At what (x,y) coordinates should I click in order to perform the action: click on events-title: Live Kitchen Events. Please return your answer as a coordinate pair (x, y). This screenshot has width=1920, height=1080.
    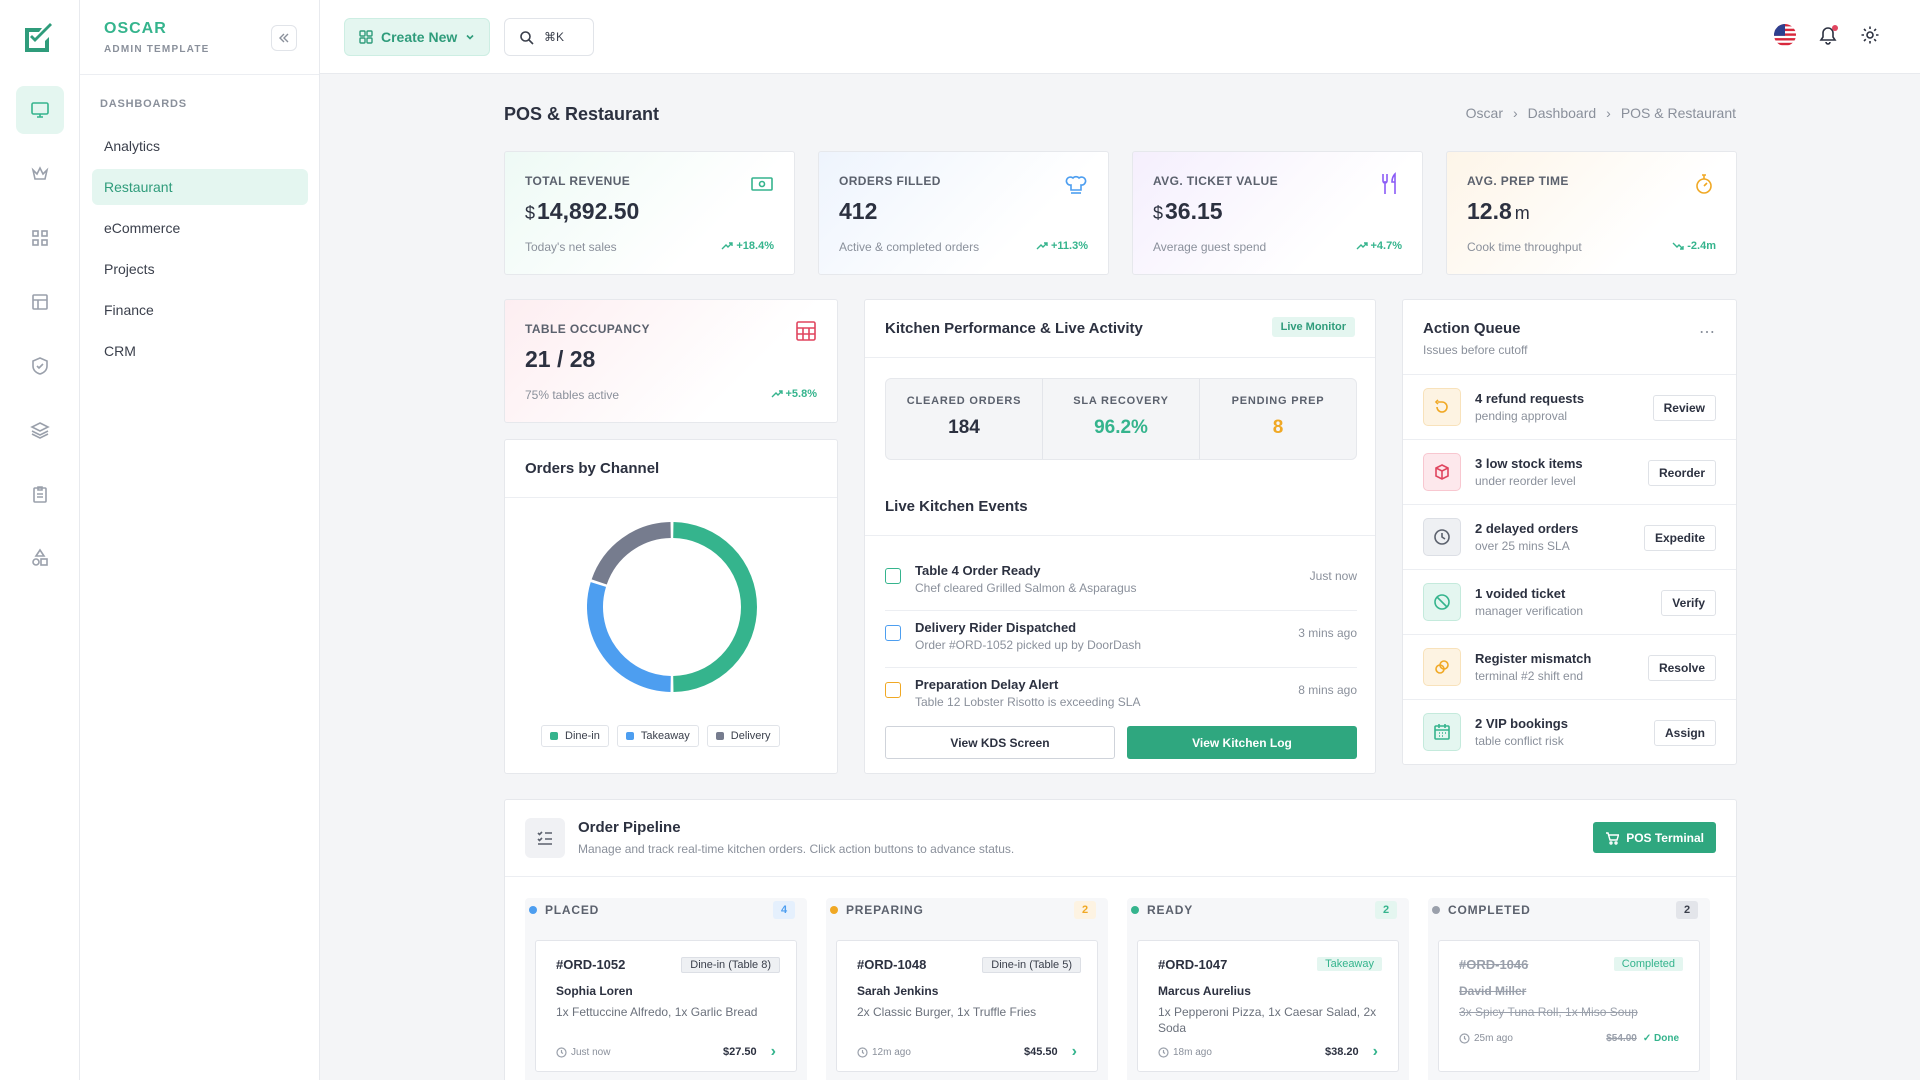
    Looking at the image, I should click on (956, 506).